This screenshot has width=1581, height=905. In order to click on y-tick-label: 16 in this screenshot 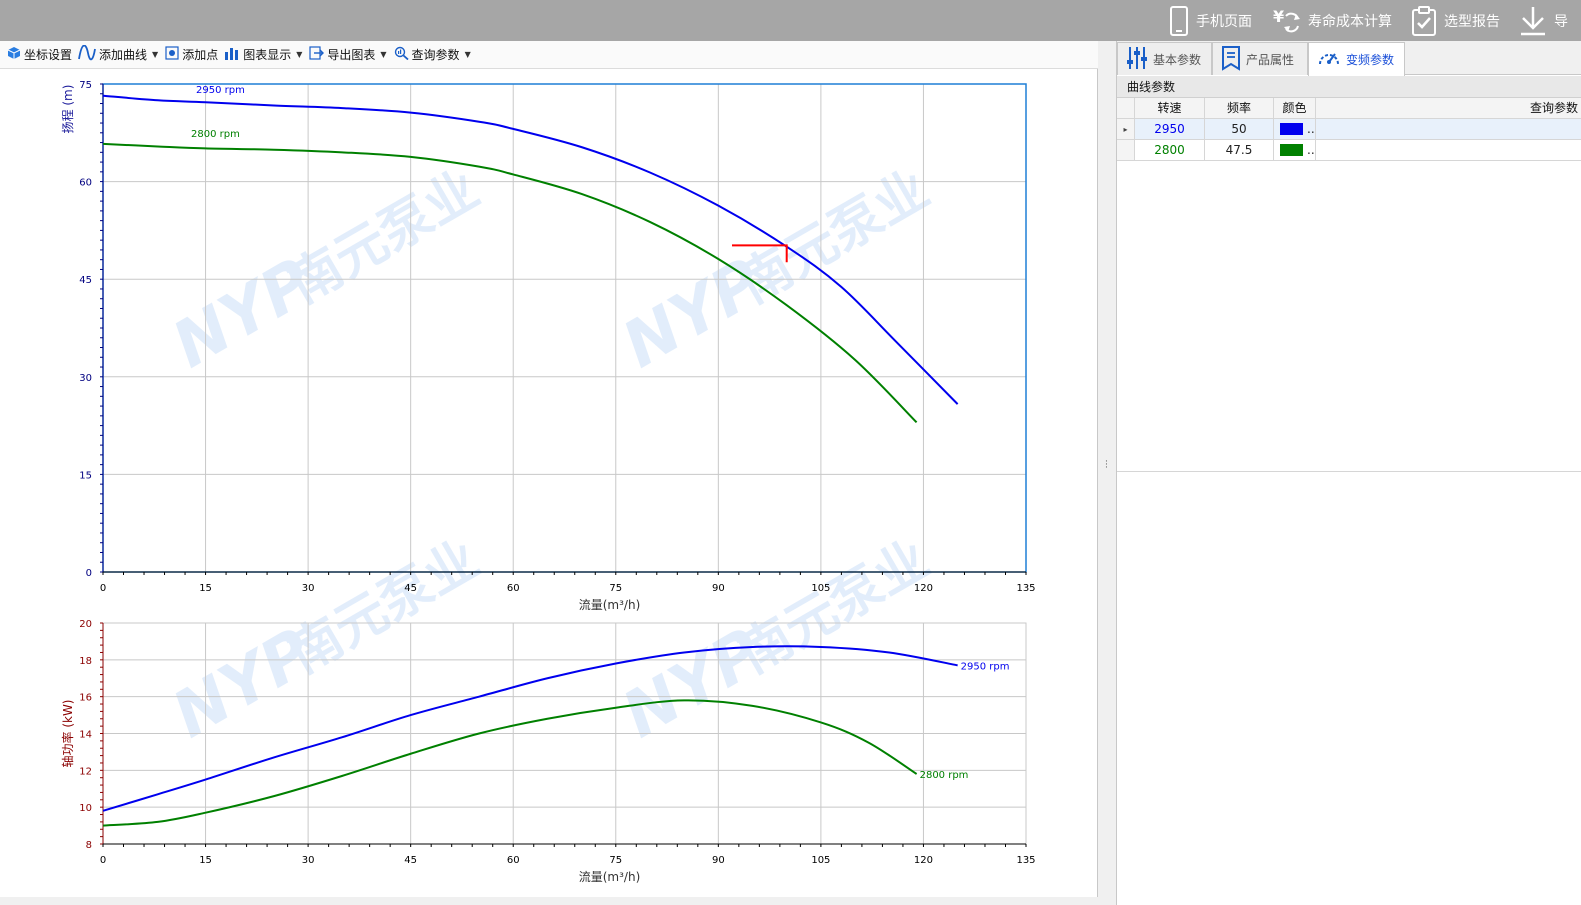, I will do `click(85, 698)`.